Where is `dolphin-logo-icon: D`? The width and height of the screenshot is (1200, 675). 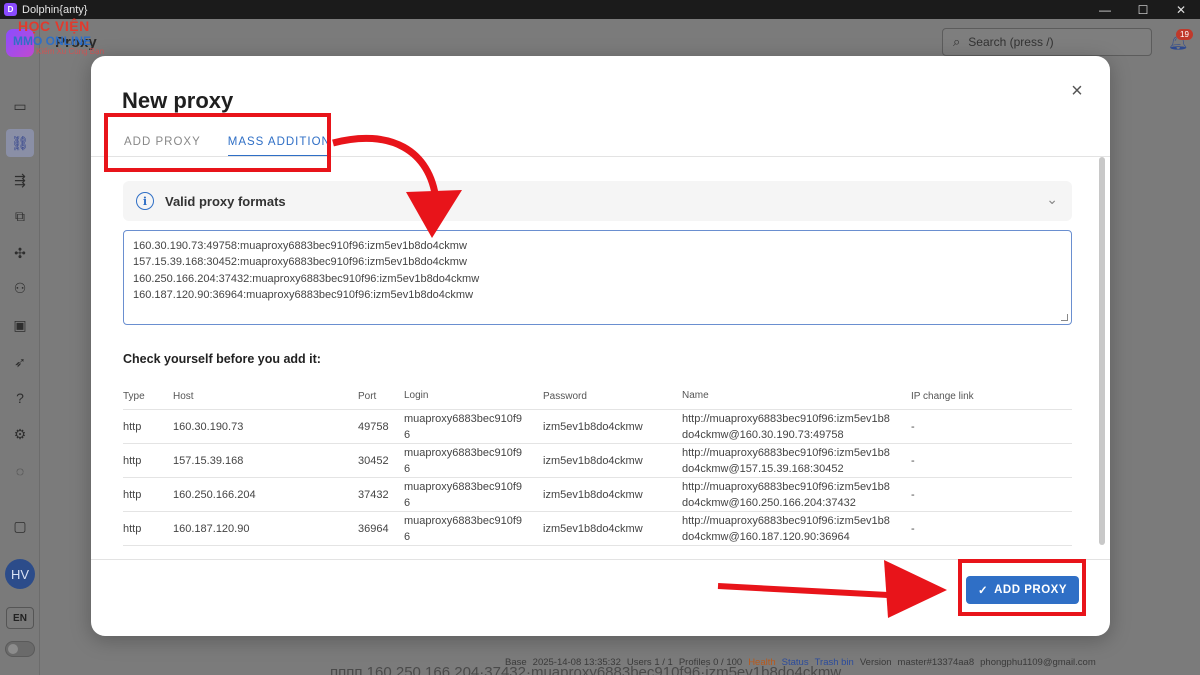 dolphin-logo-icon: D is located at coordinates (10, 9).